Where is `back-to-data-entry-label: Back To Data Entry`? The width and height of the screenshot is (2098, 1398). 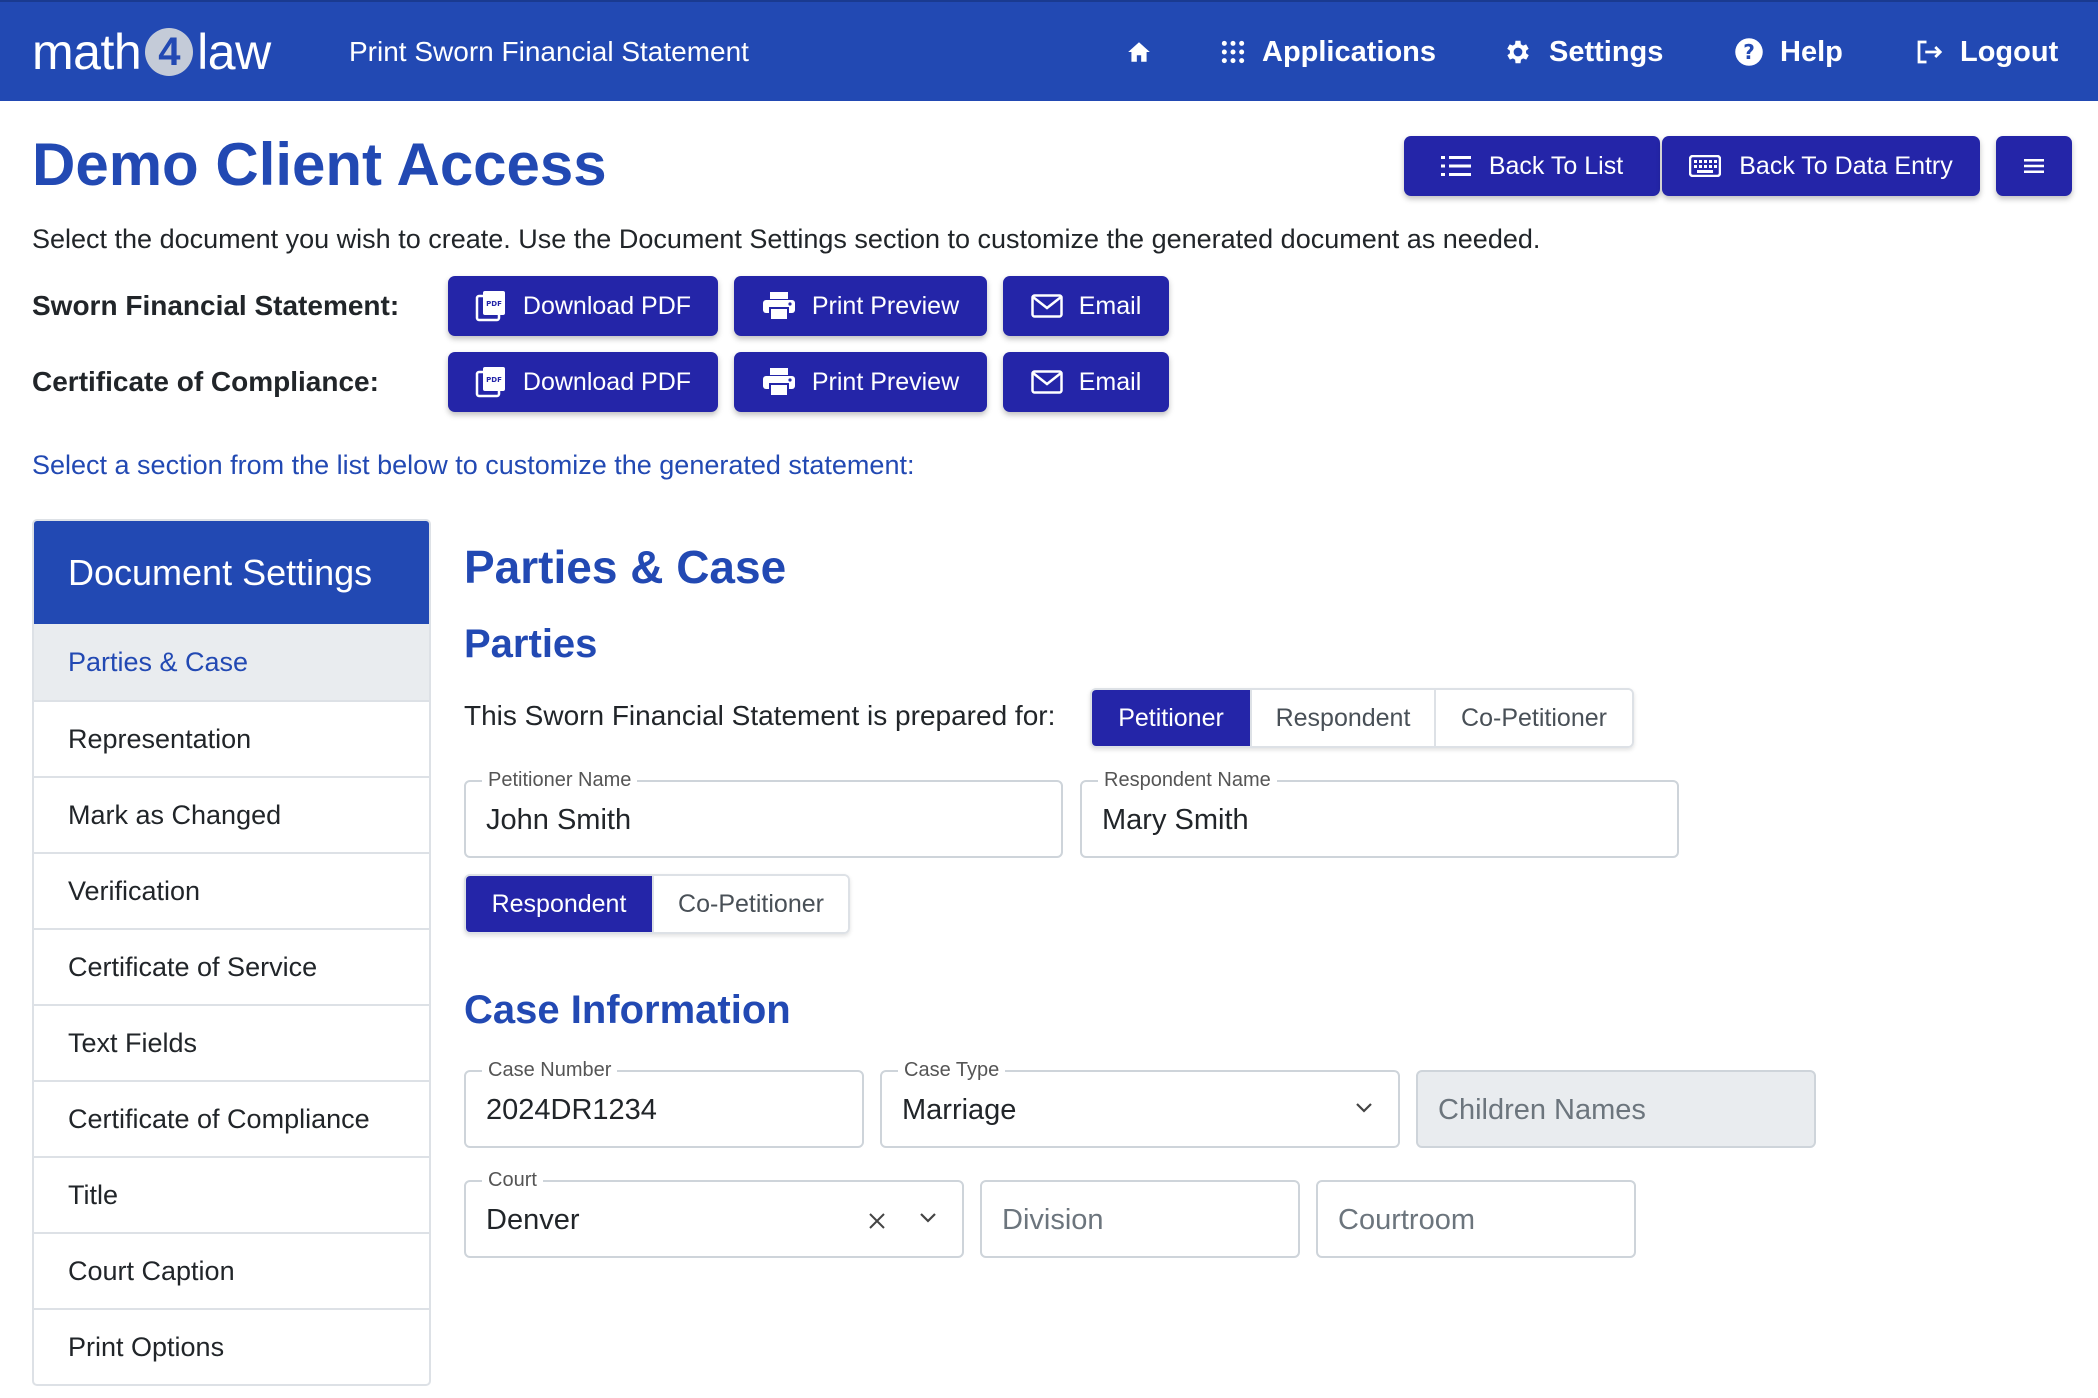
back-to-data-entry-label: Back To Data Entry is located at coordinates (1846, 165).